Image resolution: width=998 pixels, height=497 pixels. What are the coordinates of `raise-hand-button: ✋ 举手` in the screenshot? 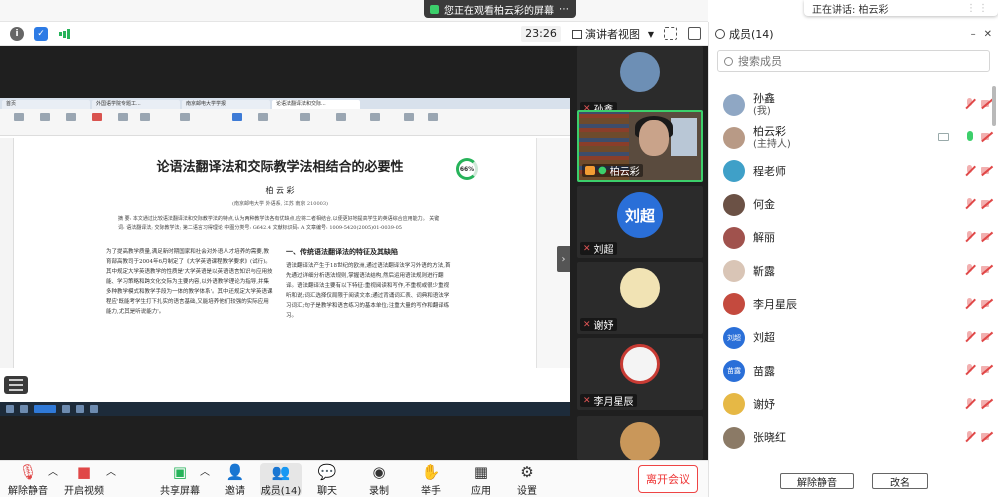 It's located at (431, 480).